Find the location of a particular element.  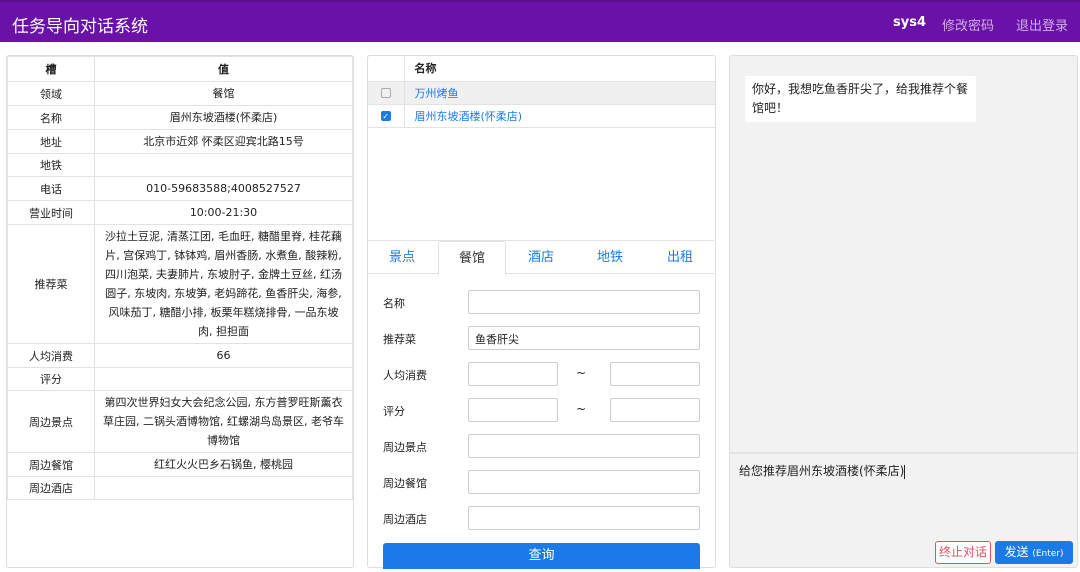

slot-name: 周边餐馆 is located at coordinates (51, 464).